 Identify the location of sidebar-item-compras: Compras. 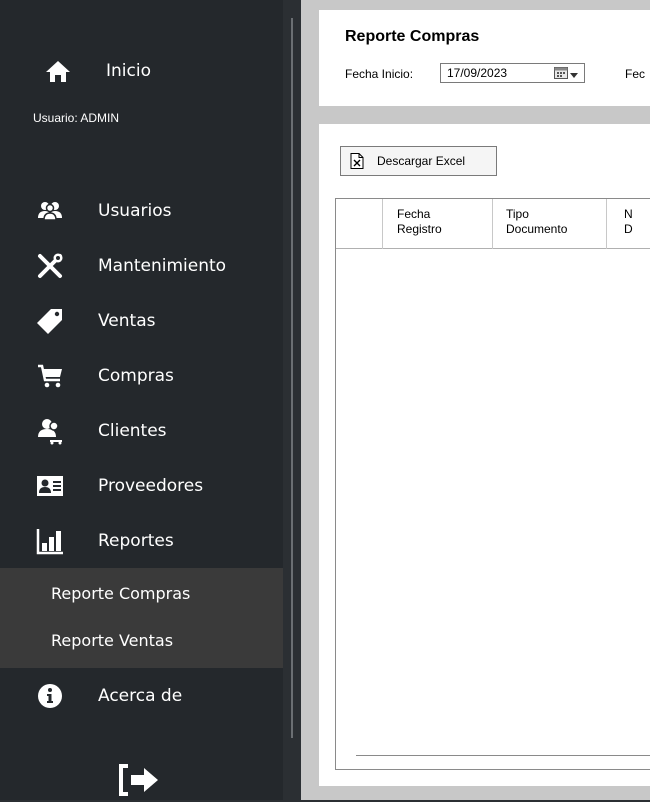
(141, 376).